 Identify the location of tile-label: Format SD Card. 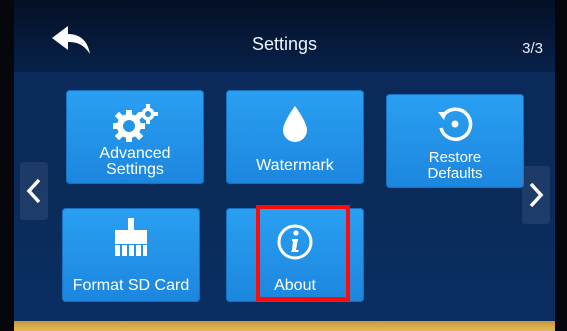
(131, 285).